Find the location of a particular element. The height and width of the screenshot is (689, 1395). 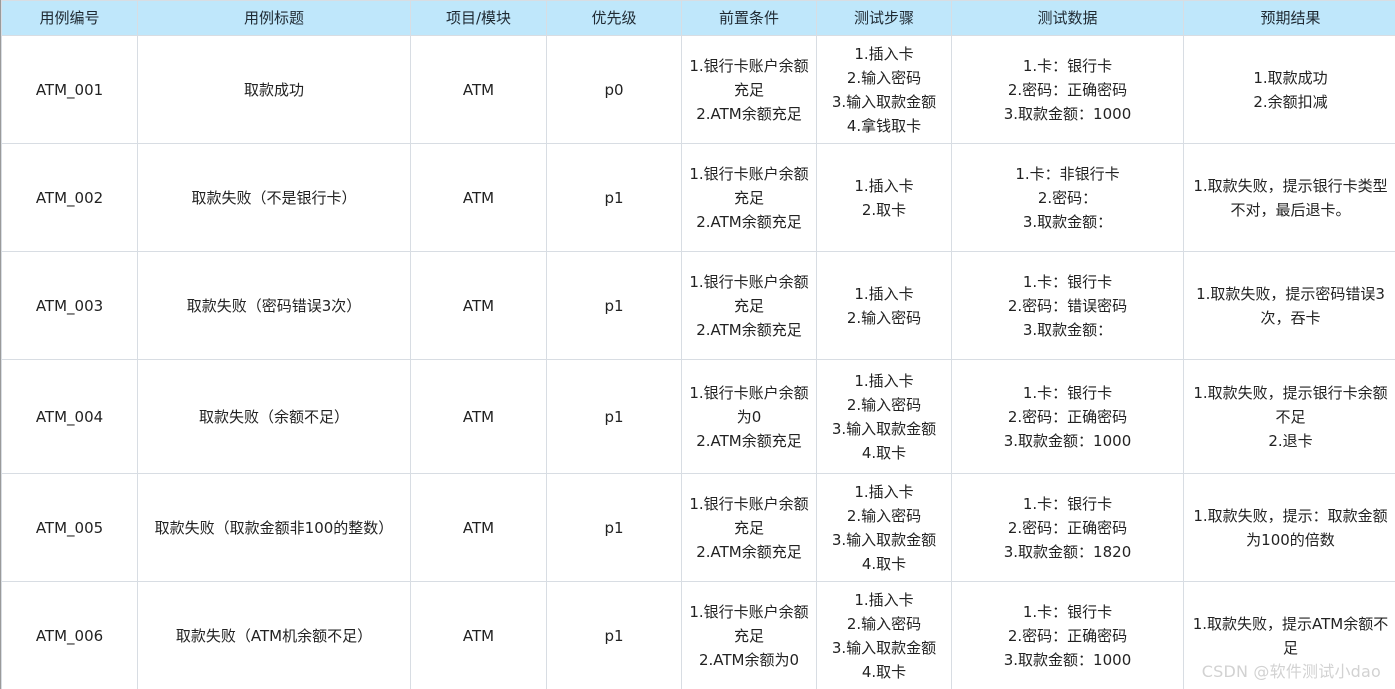

cell-priority: p0 is located at coordinates (614, 89).